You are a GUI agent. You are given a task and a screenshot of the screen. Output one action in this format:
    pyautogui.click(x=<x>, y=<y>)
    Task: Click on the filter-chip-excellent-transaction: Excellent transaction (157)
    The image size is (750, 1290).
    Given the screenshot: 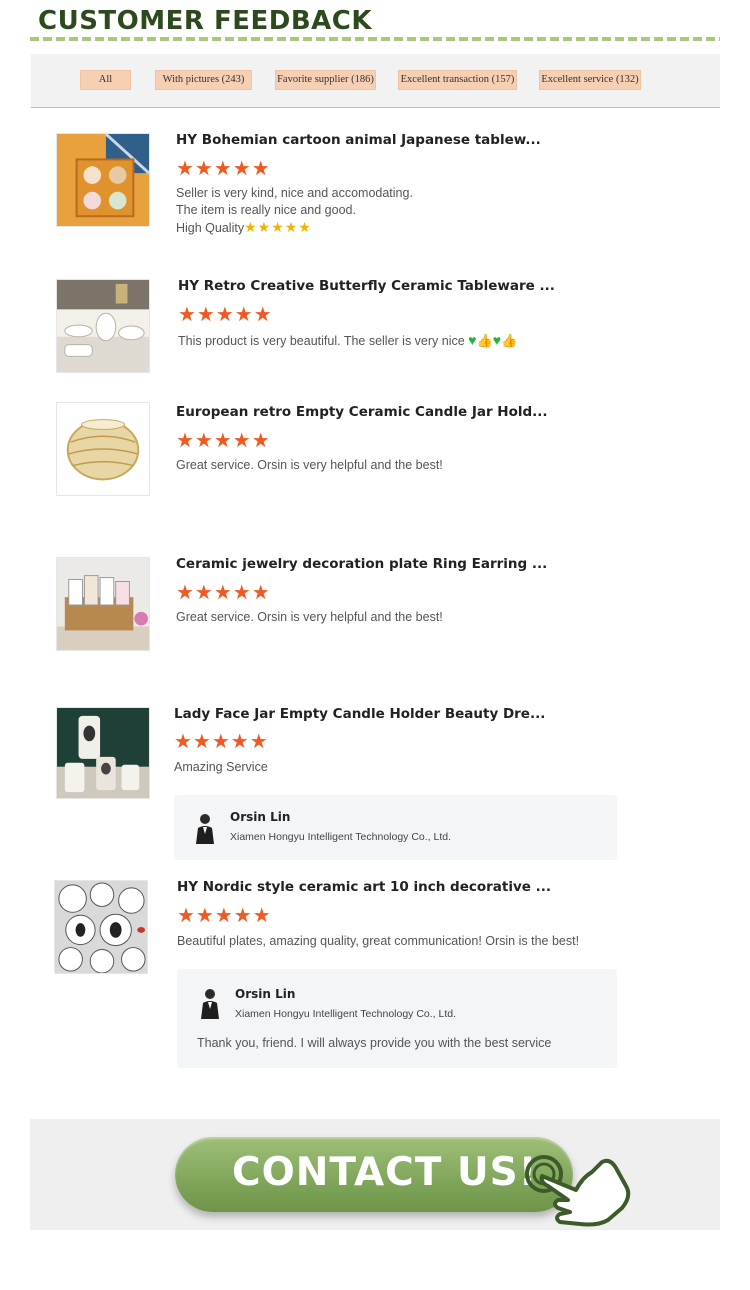 What is the action you would take?
    pyautogui.click(x=457, y=80)
    